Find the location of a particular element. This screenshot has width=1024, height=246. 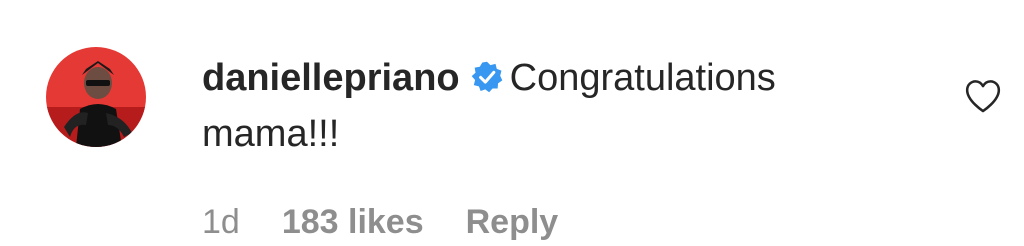

avatar-image is located at coordinates (96, 97).